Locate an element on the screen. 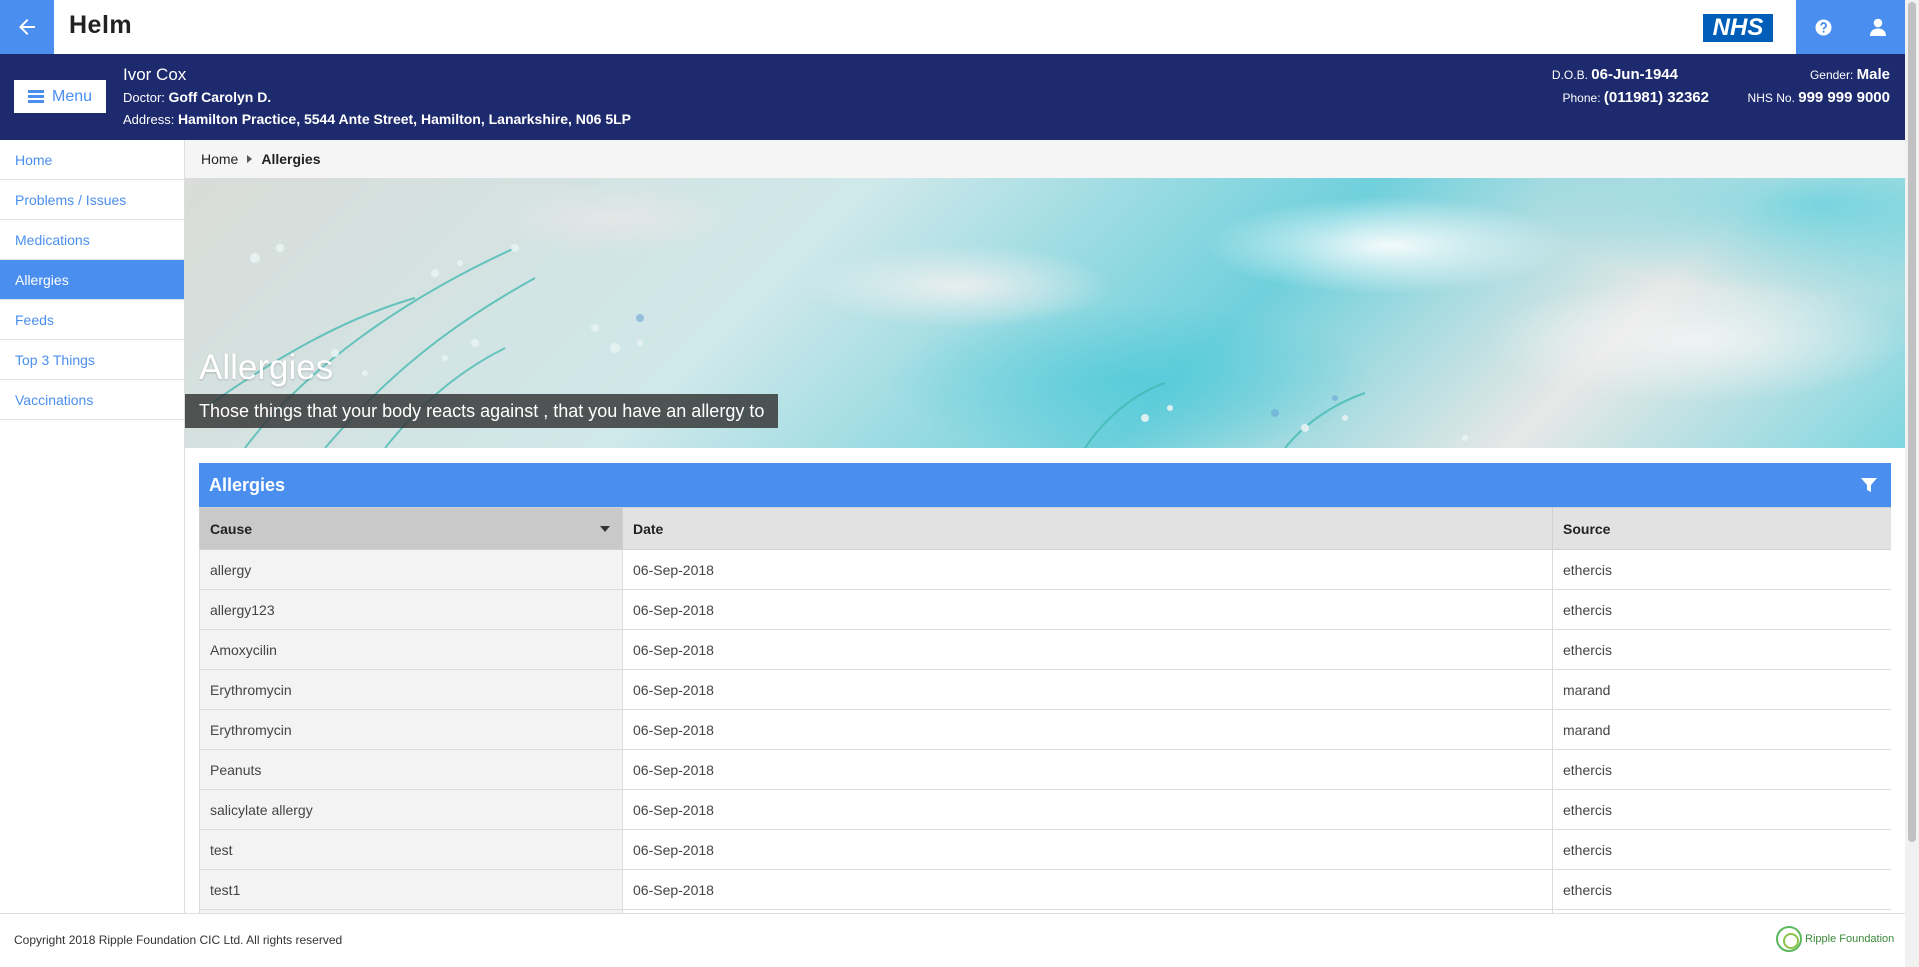 The image size is (1919, 967). panel-header: Allergies is located at coordinates (1045, 485).